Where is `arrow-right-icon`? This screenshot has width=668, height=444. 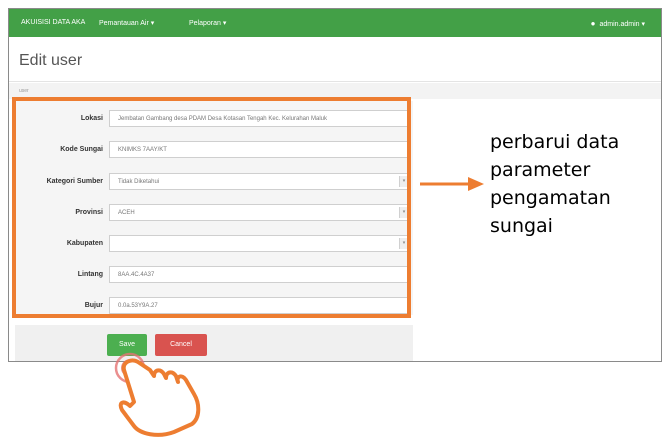
arrow-right-icon is located at coordinates (452, 184).